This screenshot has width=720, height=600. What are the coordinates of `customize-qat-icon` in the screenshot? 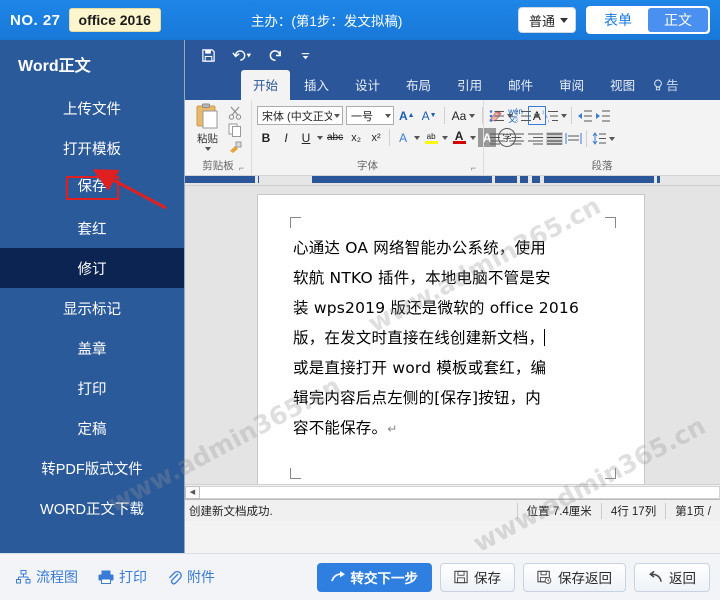 It's located at (305, 55).